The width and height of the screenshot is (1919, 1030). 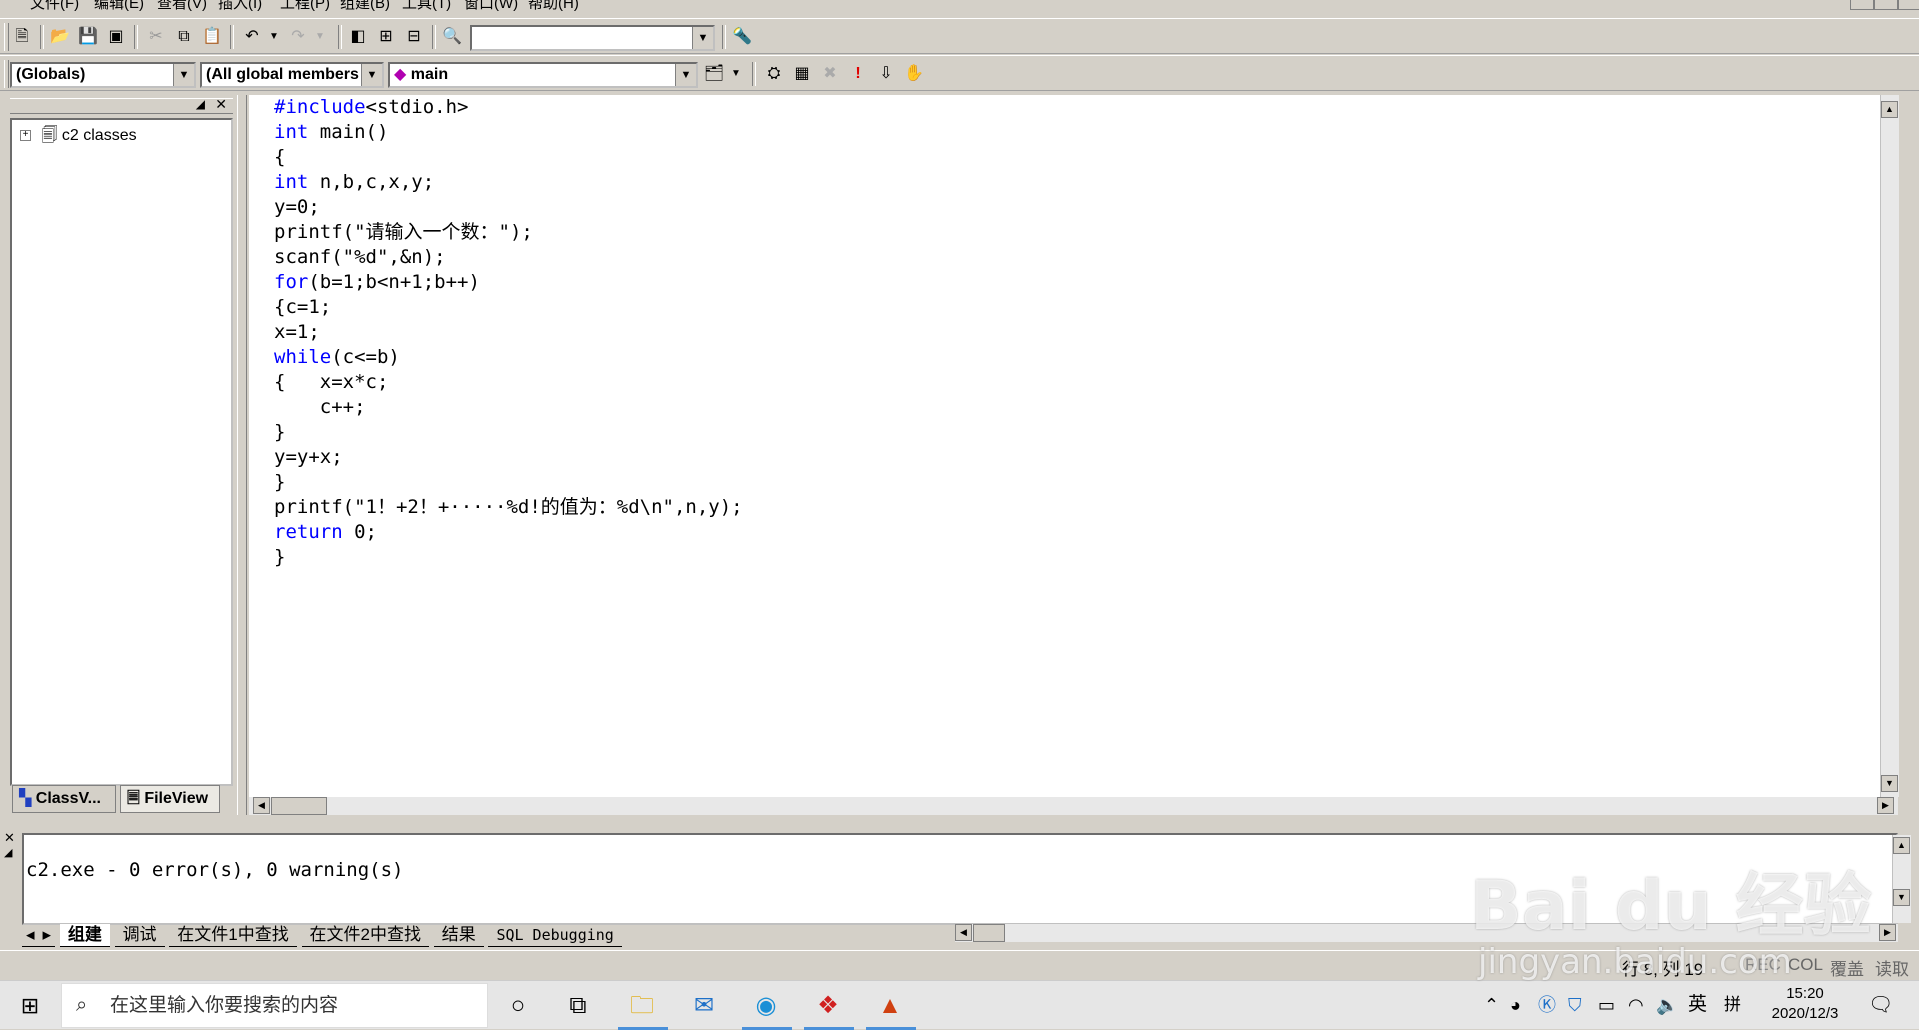 What do you see at coordinates (54, 6) in the screenshot?
I see `menu-file: 文件(F)` at bounding box center [54, 6].